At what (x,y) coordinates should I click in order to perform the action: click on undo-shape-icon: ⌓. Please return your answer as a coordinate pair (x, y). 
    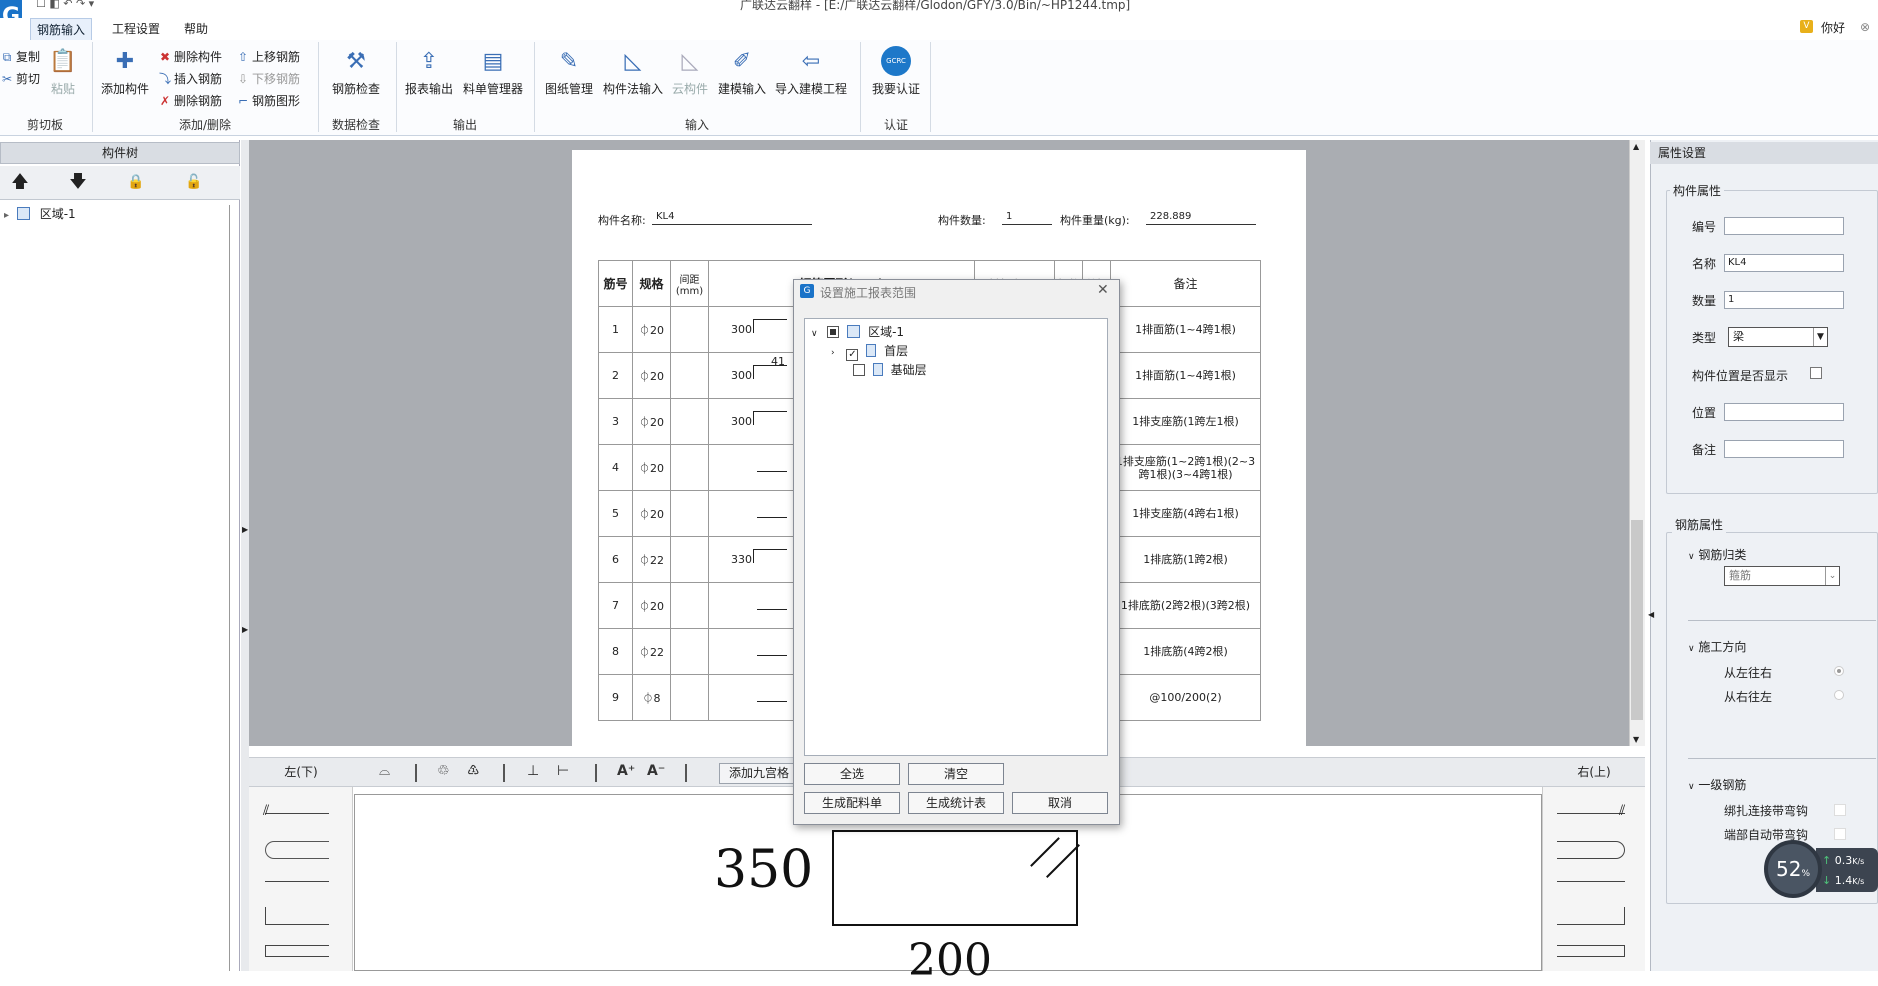
    Looking at the image, I should click on (384, 771).